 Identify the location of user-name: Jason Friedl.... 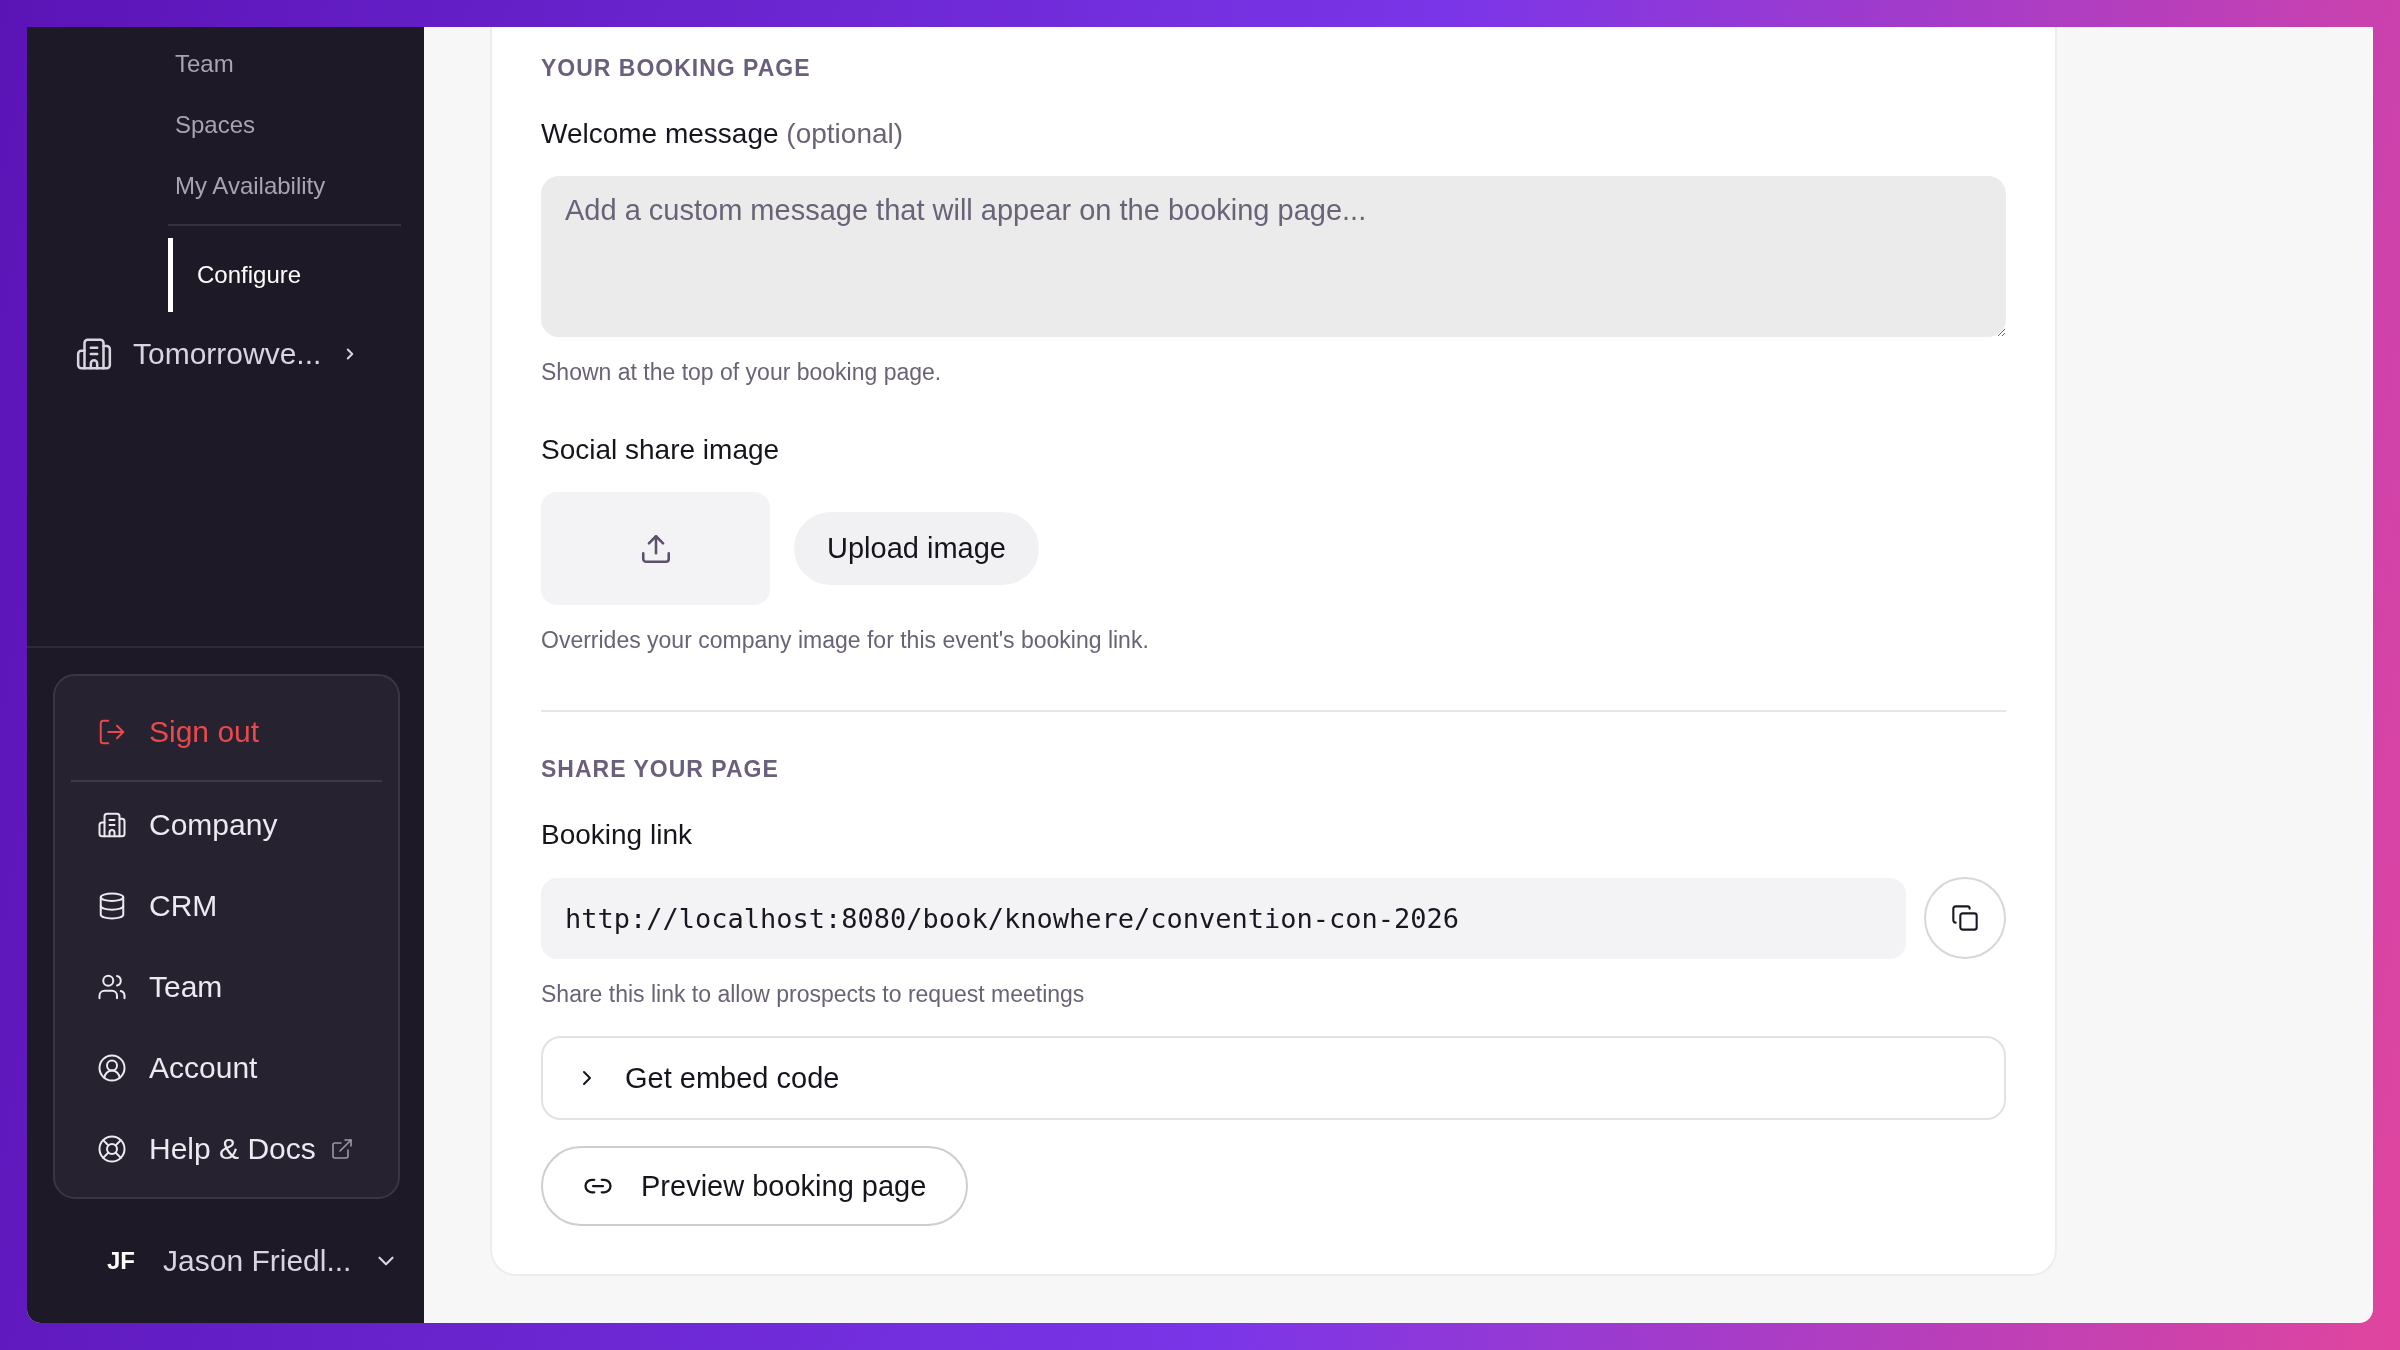
(257, 1261).